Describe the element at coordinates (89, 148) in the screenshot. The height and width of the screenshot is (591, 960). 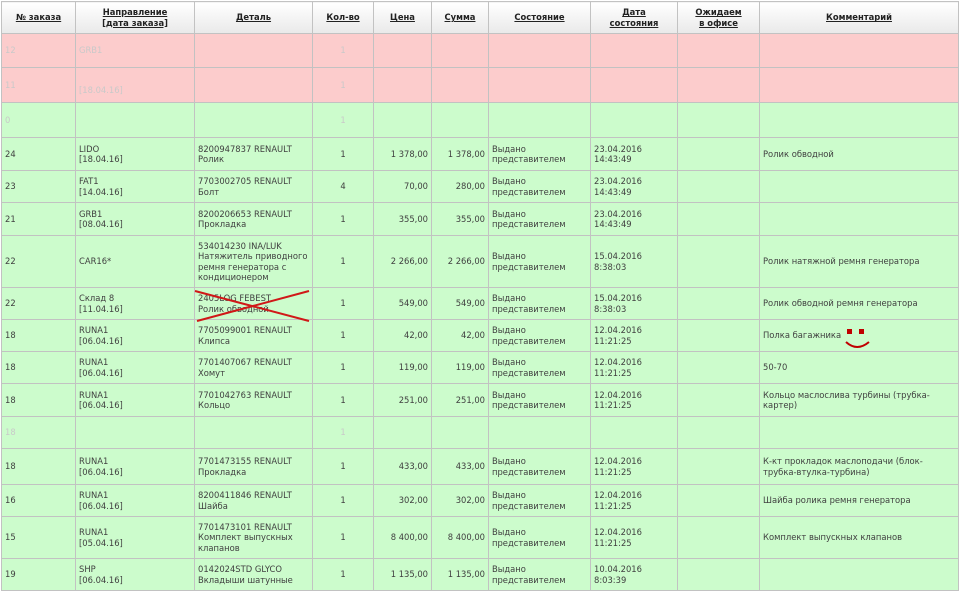
I see `direction-cell-line: LIDO` at that location.